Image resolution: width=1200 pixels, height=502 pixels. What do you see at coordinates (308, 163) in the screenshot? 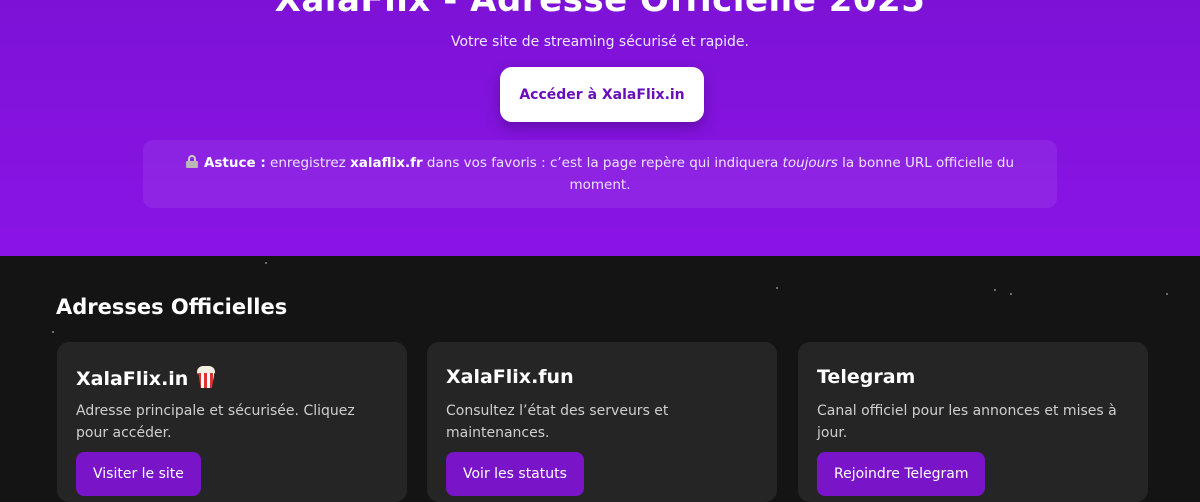
I see `tip-text-part-1: enregistrez` at bounding box center [308, 163].